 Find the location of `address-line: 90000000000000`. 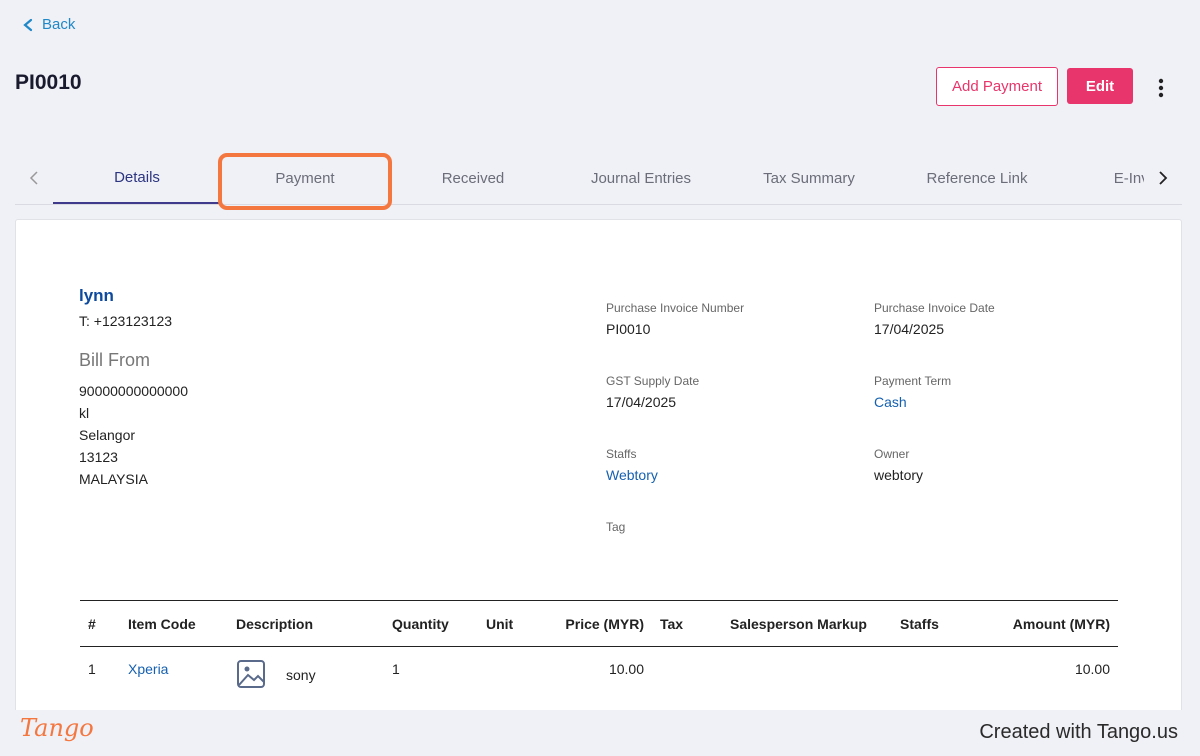

address-line: 90000000000000 is located at coordinates (134, 391).